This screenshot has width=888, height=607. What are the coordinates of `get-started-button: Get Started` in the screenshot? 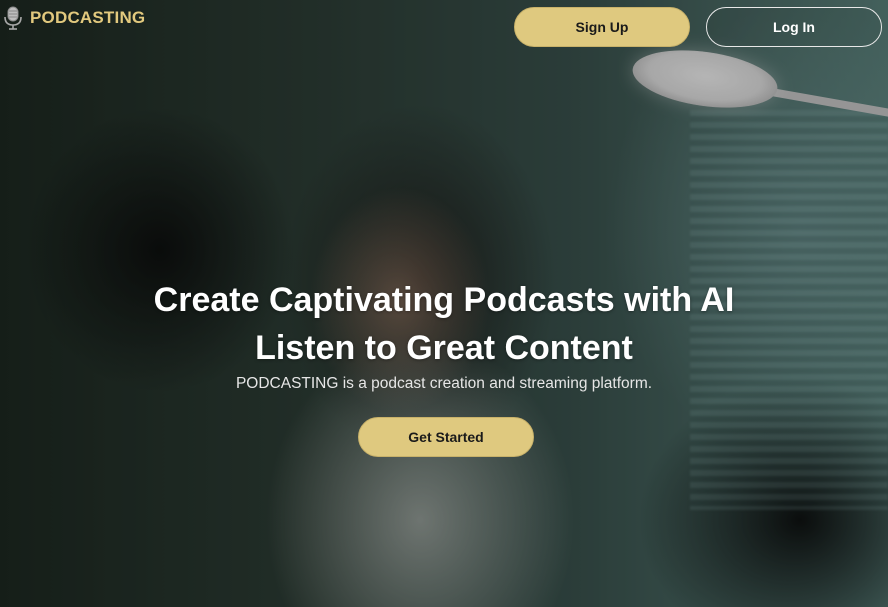 It's located at (446, 437).